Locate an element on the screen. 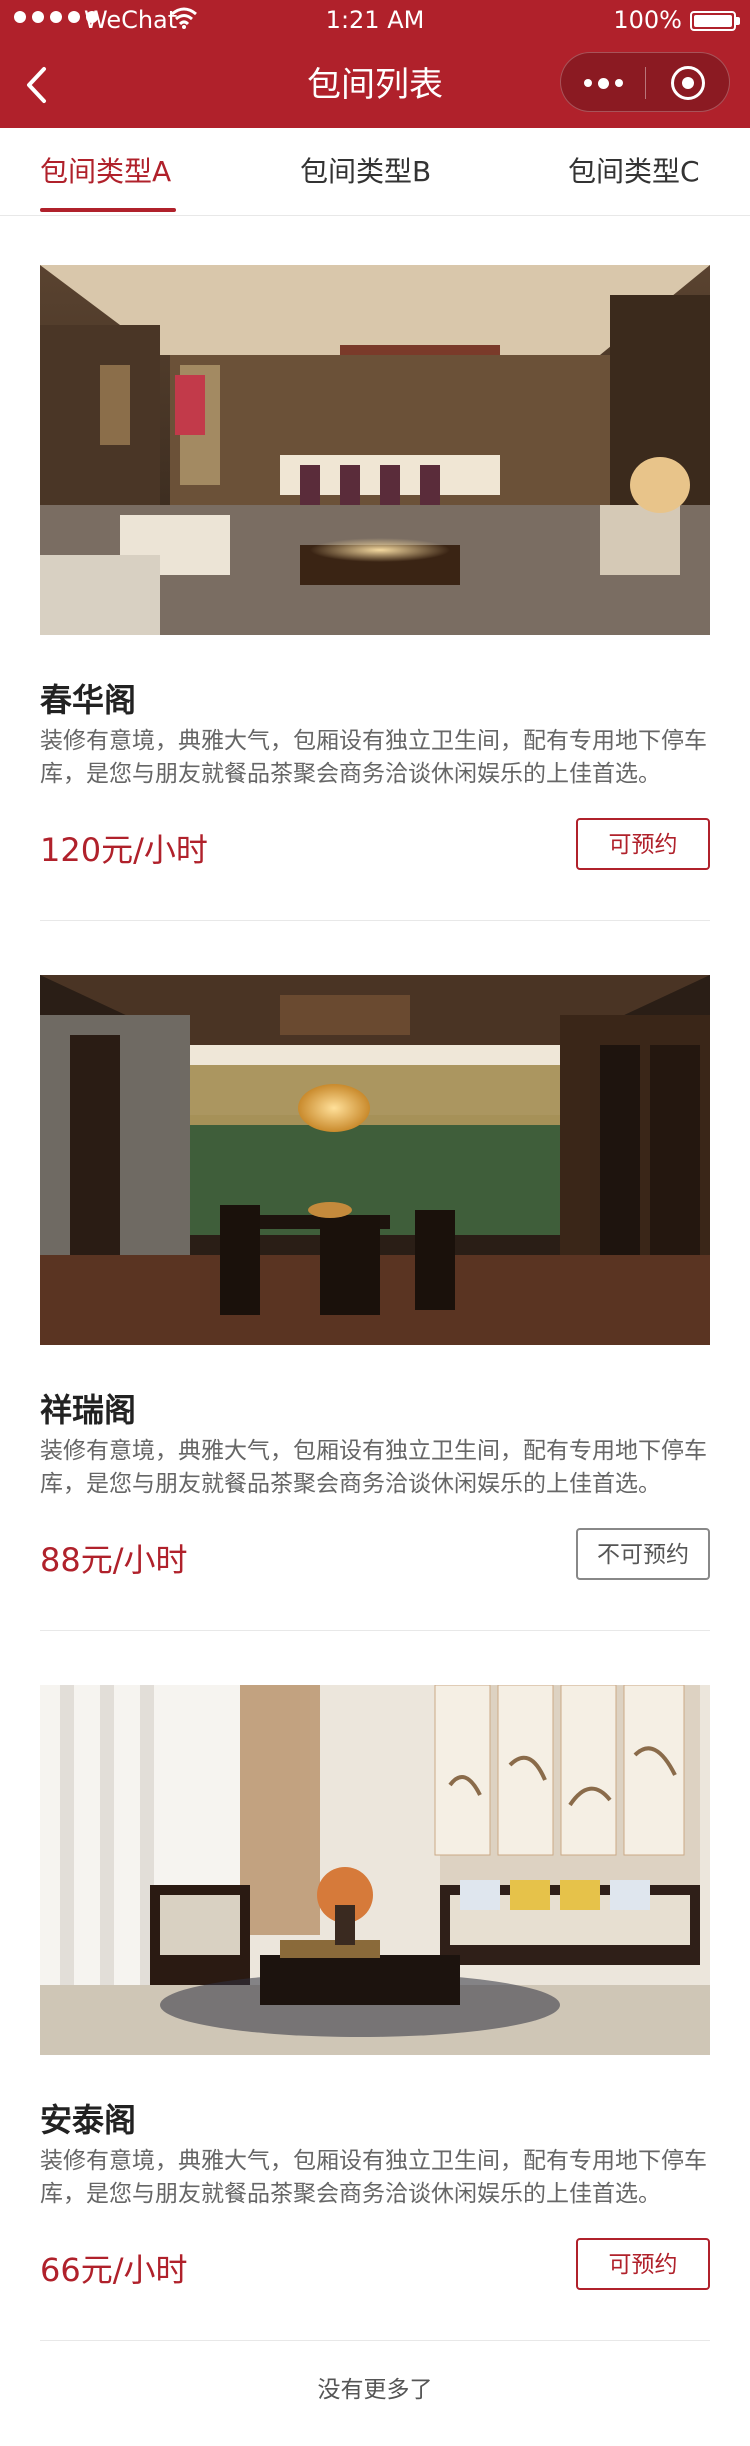 The width and height of the screenshot is (750, 2446). nav-bar: 包间列表 is located at coordinates (375, 85).